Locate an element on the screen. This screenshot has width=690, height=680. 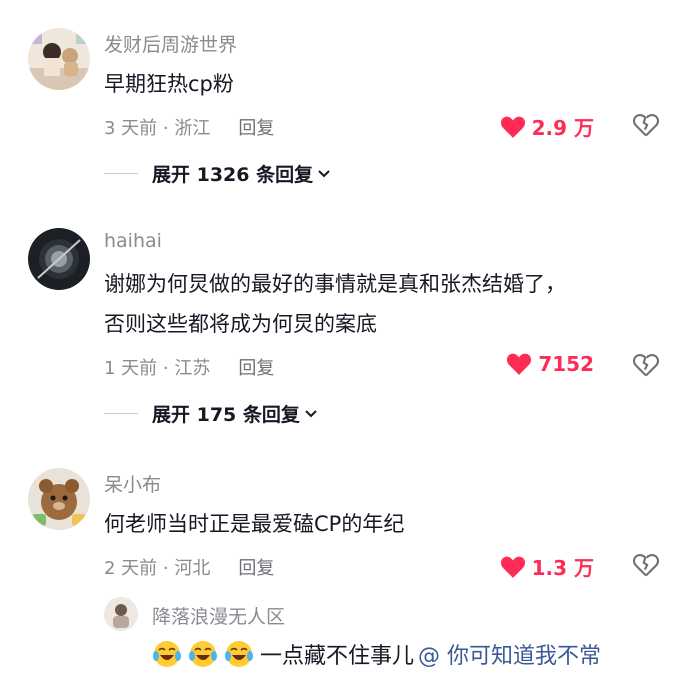
username: 降落浪漫无人区 is located at coordinates (218, 615).